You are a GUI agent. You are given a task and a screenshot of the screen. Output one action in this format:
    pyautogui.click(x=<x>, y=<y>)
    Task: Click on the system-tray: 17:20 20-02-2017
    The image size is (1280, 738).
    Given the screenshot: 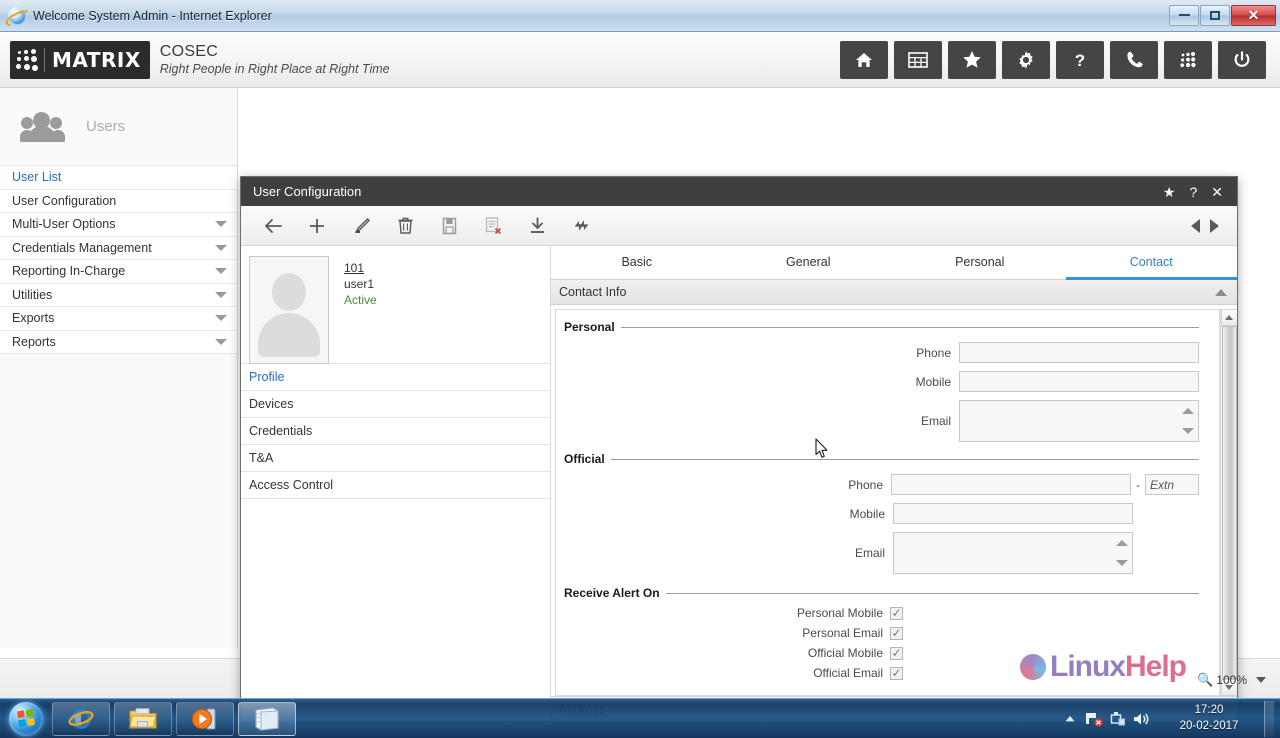 What is the action you would take?
    pyautogui.click(x=1169, y=718)
    